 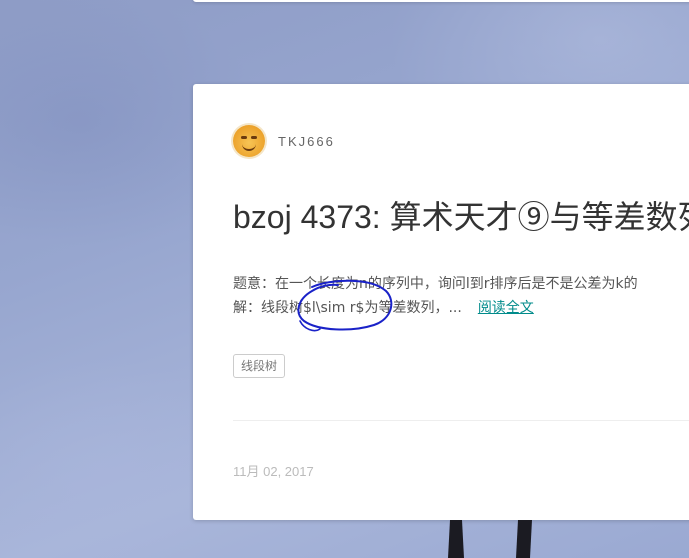 What do you see at coordinates (490, 539) in the screenshot?
I see `background-figure` at bounding box center [490, 539].